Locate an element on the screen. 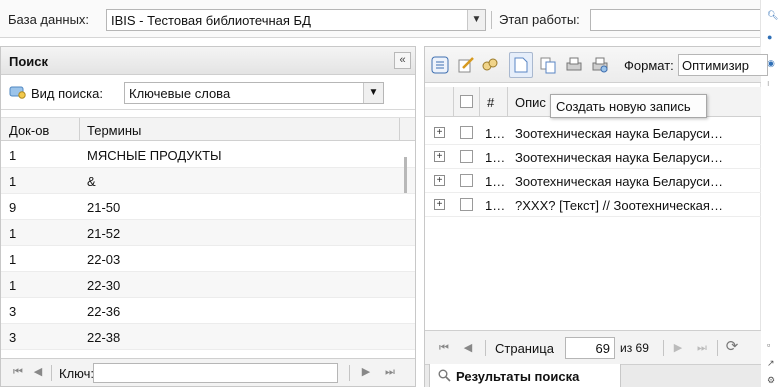 The width and height of the screenshot is (782, 387). table-row: 1 21-52 is located at coordinates (208, 233).